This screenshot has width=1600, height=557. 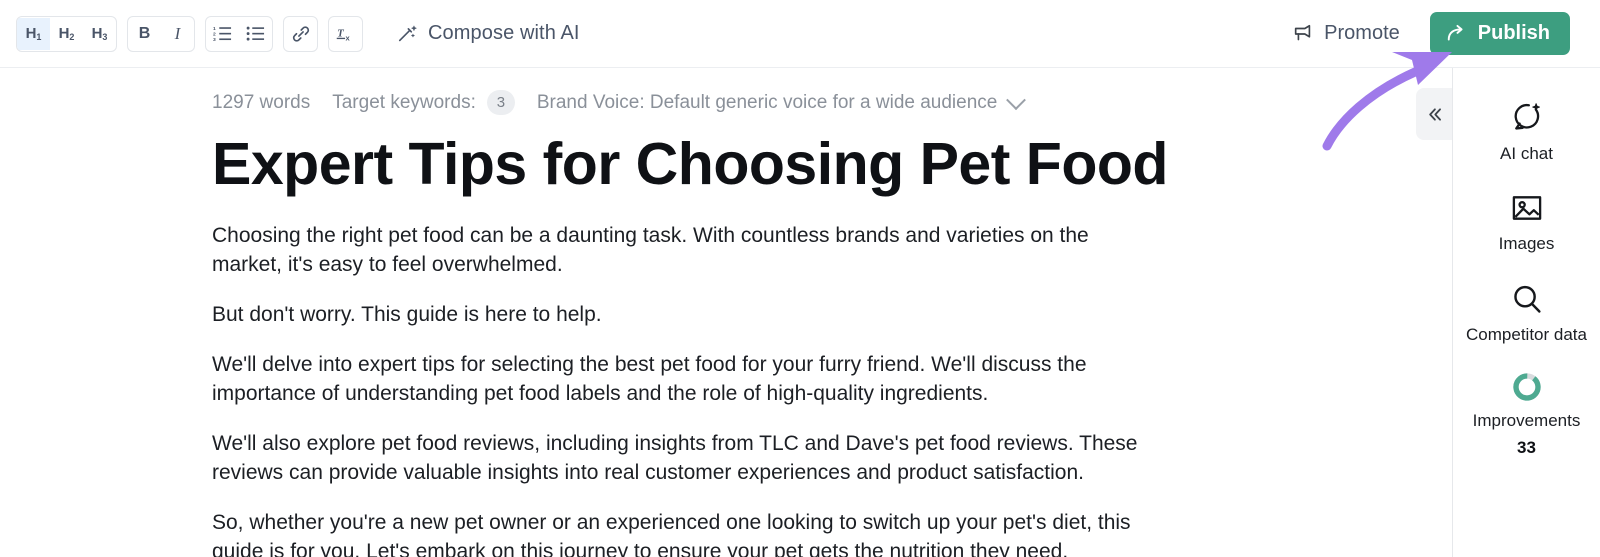 I want to click on svg-text: 1, so click(x=214, y=29).